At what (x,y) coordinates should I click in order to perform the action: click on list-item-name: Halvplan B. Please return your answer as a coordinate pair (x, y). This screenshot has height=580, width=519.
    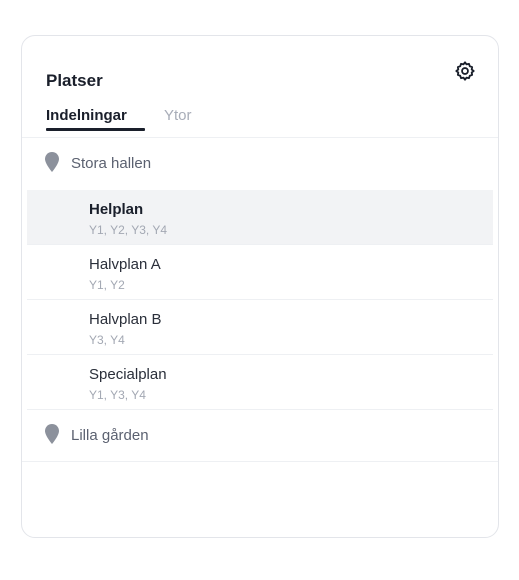
    Looking at the image, I should click on (125, 319).